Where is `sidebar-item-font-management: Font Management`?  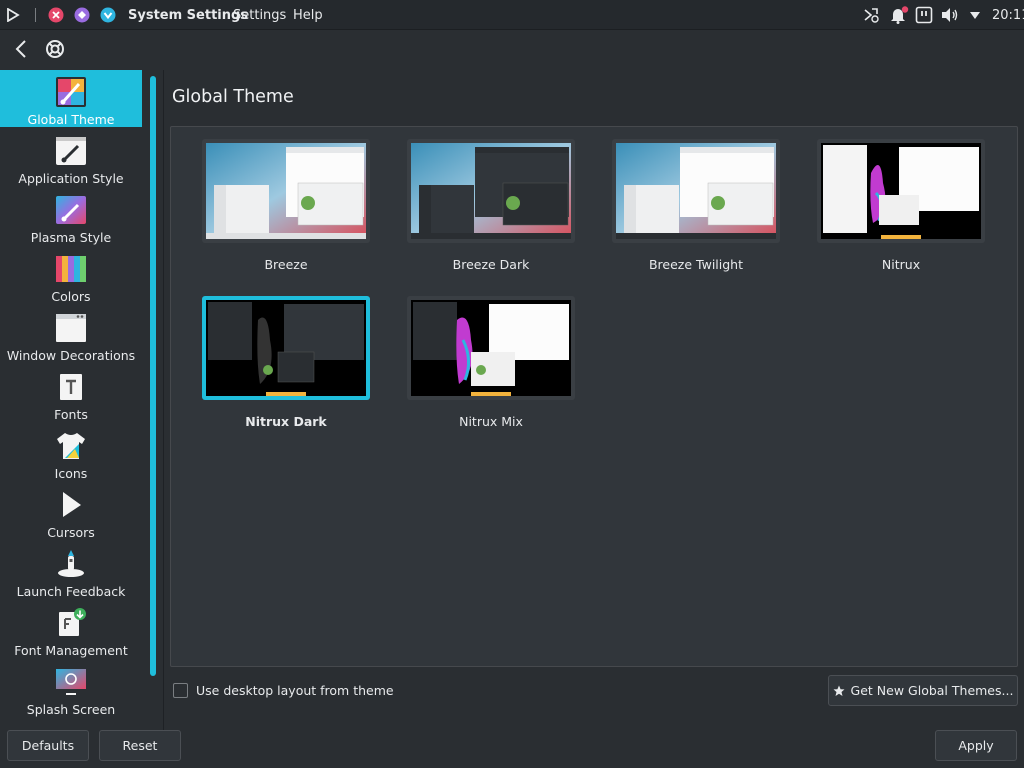
sidebar-item-font-management: Font Management is located at coordinates (71, 629).